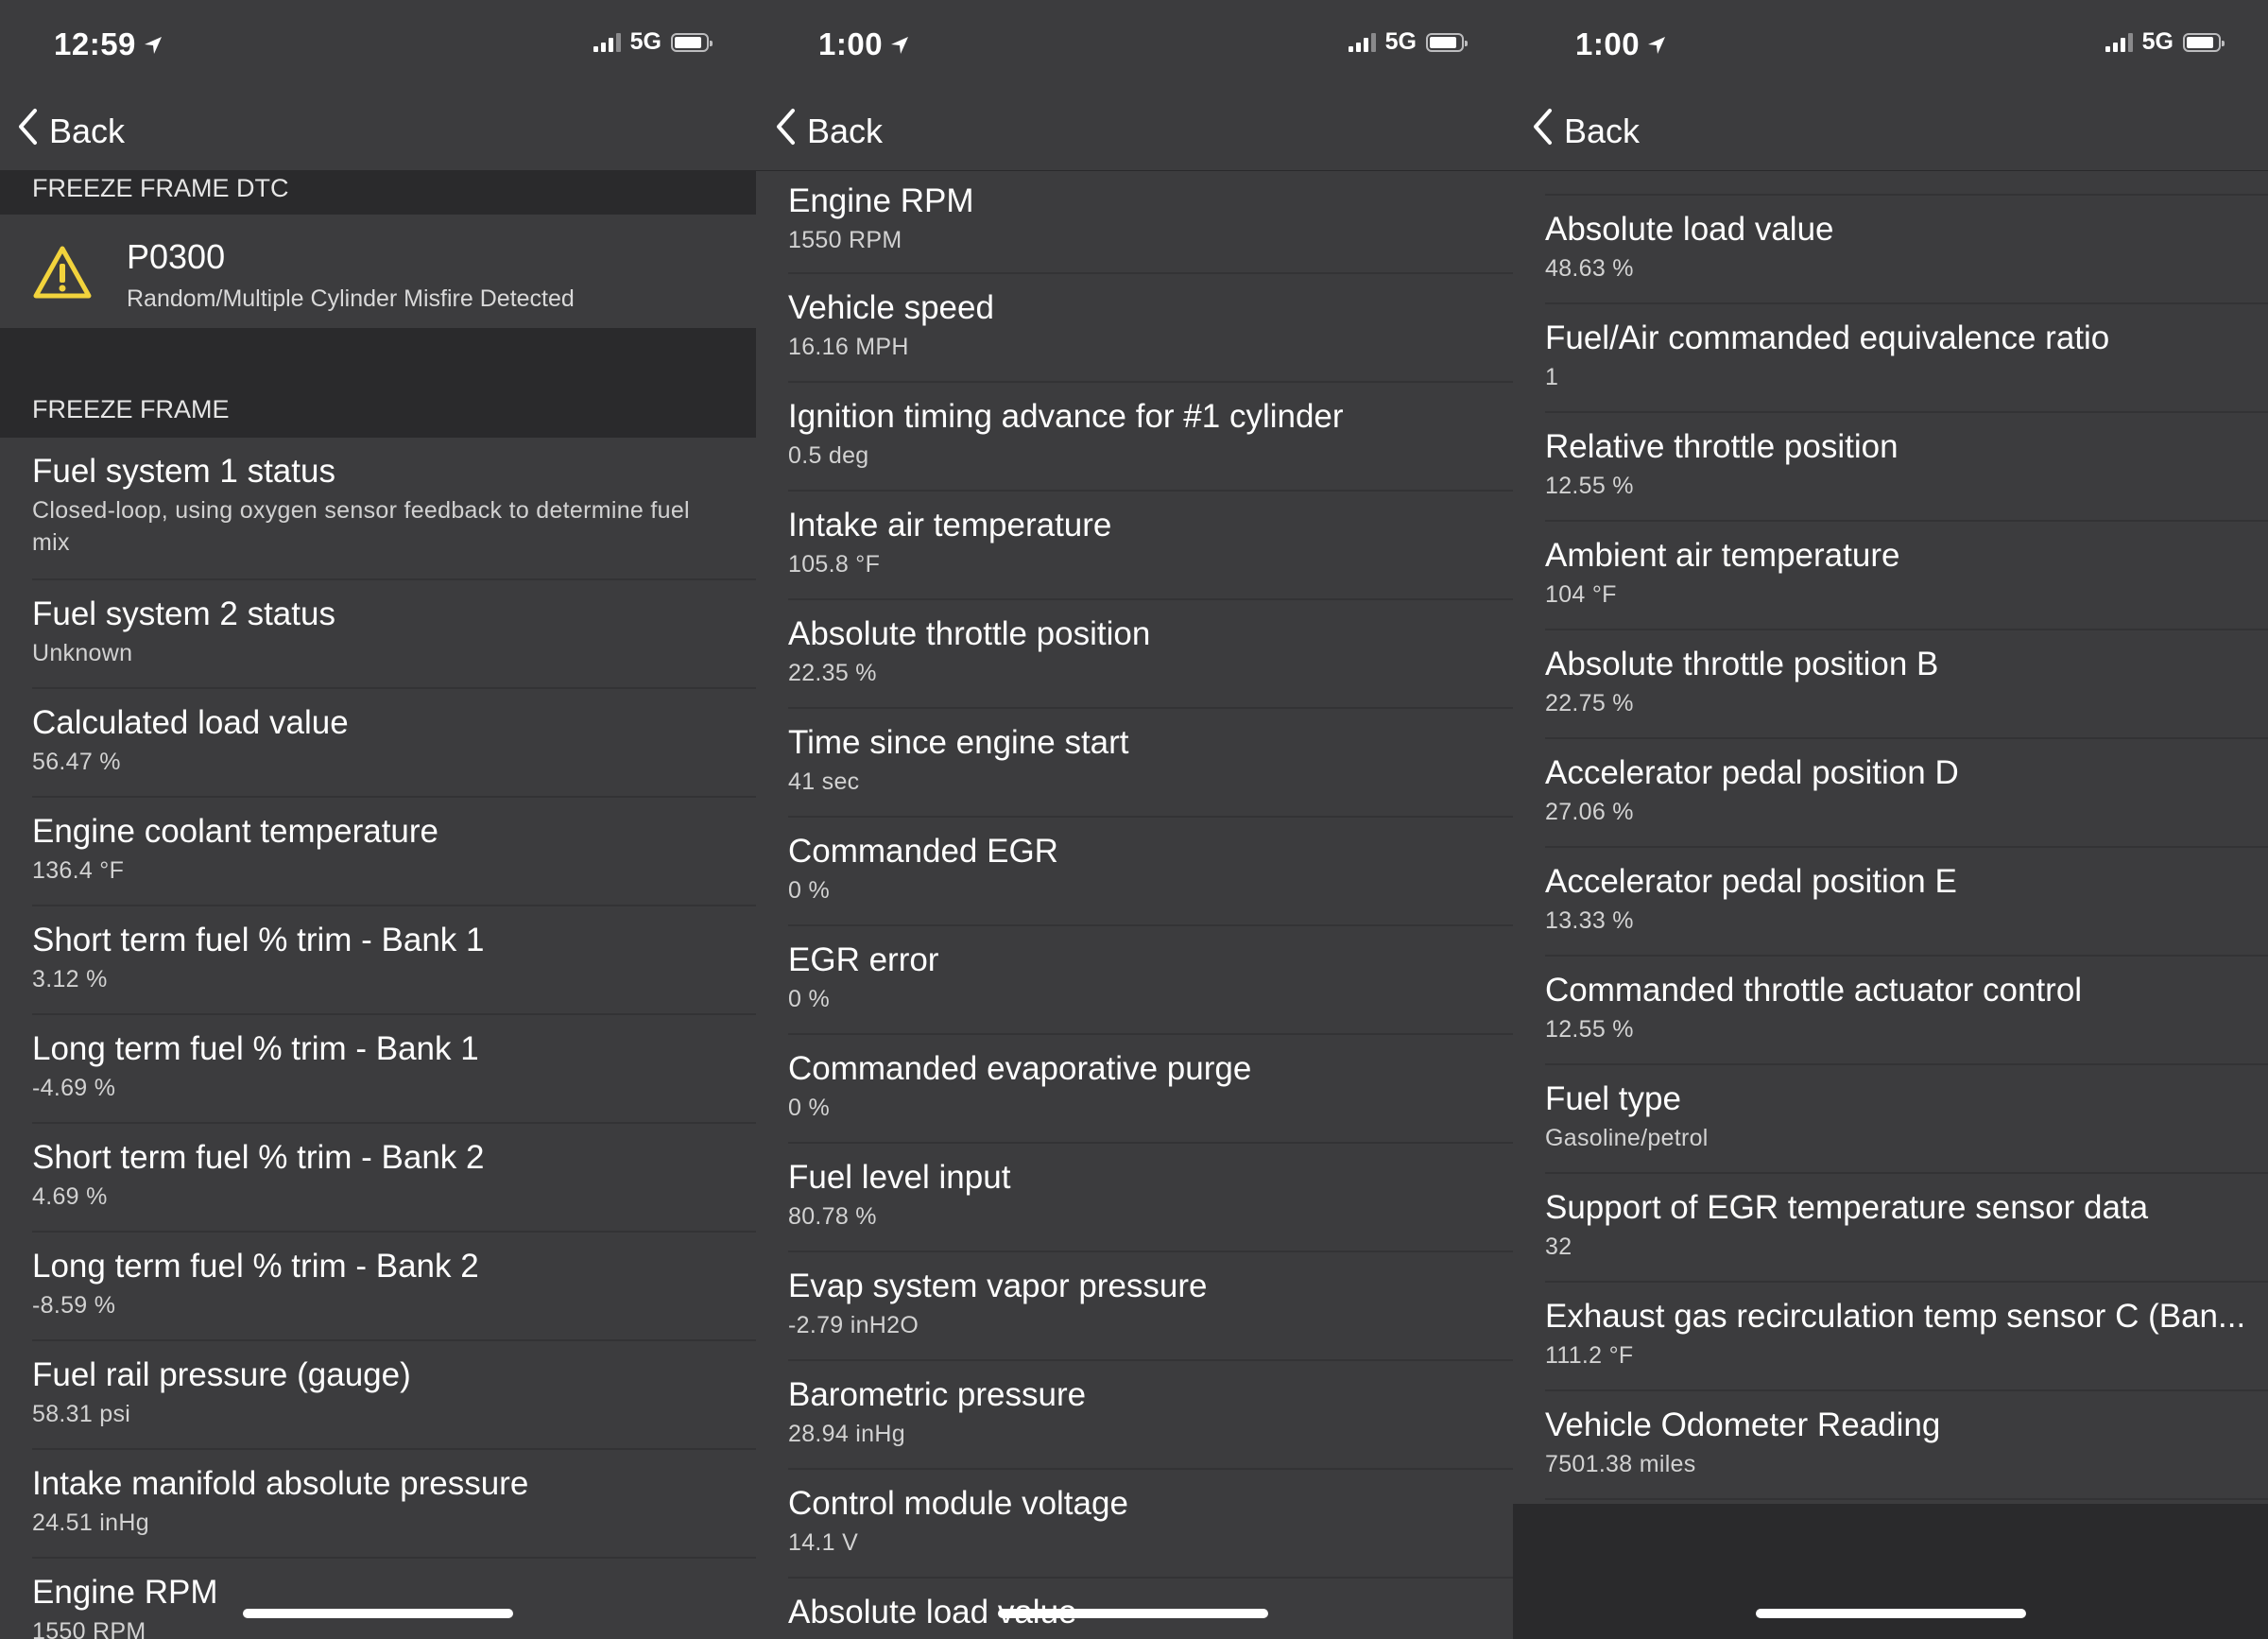 The height and width of the screenshot is (1639, 2268). Describe the element at coordinates (1589, 921) in the screenshot. I see `item-value: 13.33 %` at that location.